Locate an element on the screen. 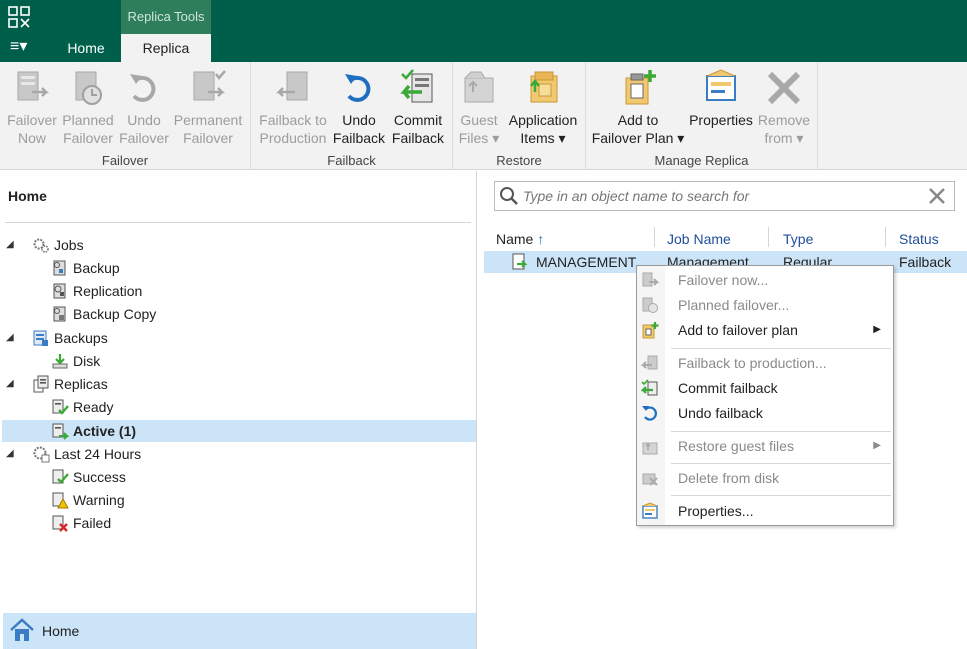  undo-failback-button: Undo Failback is located at coordinates (359, 107).